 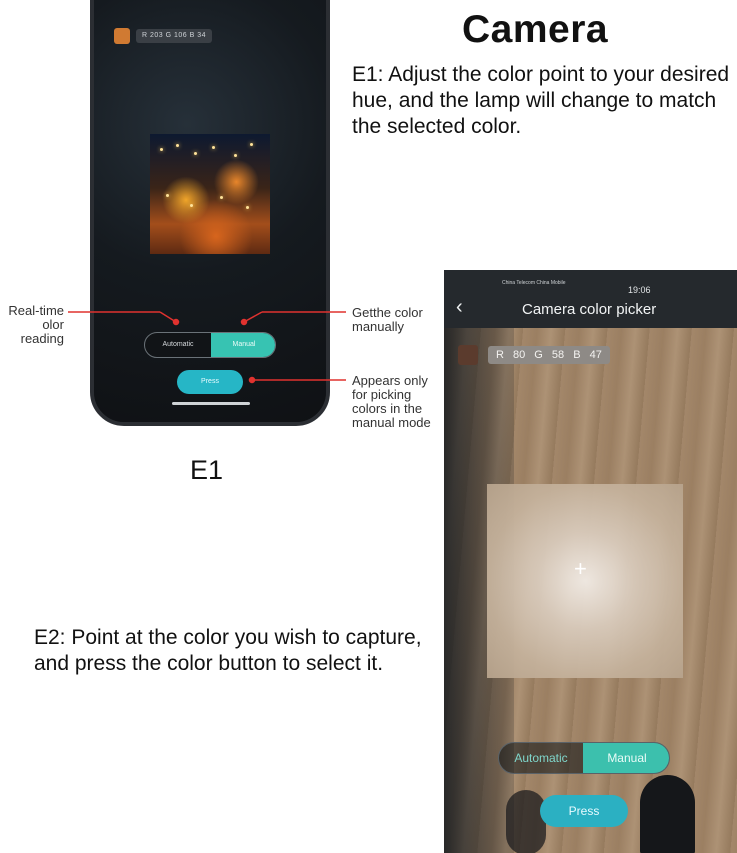 I want to click on rgb-readout: R 80 G 58 B 47, so click(x=549, y=355).